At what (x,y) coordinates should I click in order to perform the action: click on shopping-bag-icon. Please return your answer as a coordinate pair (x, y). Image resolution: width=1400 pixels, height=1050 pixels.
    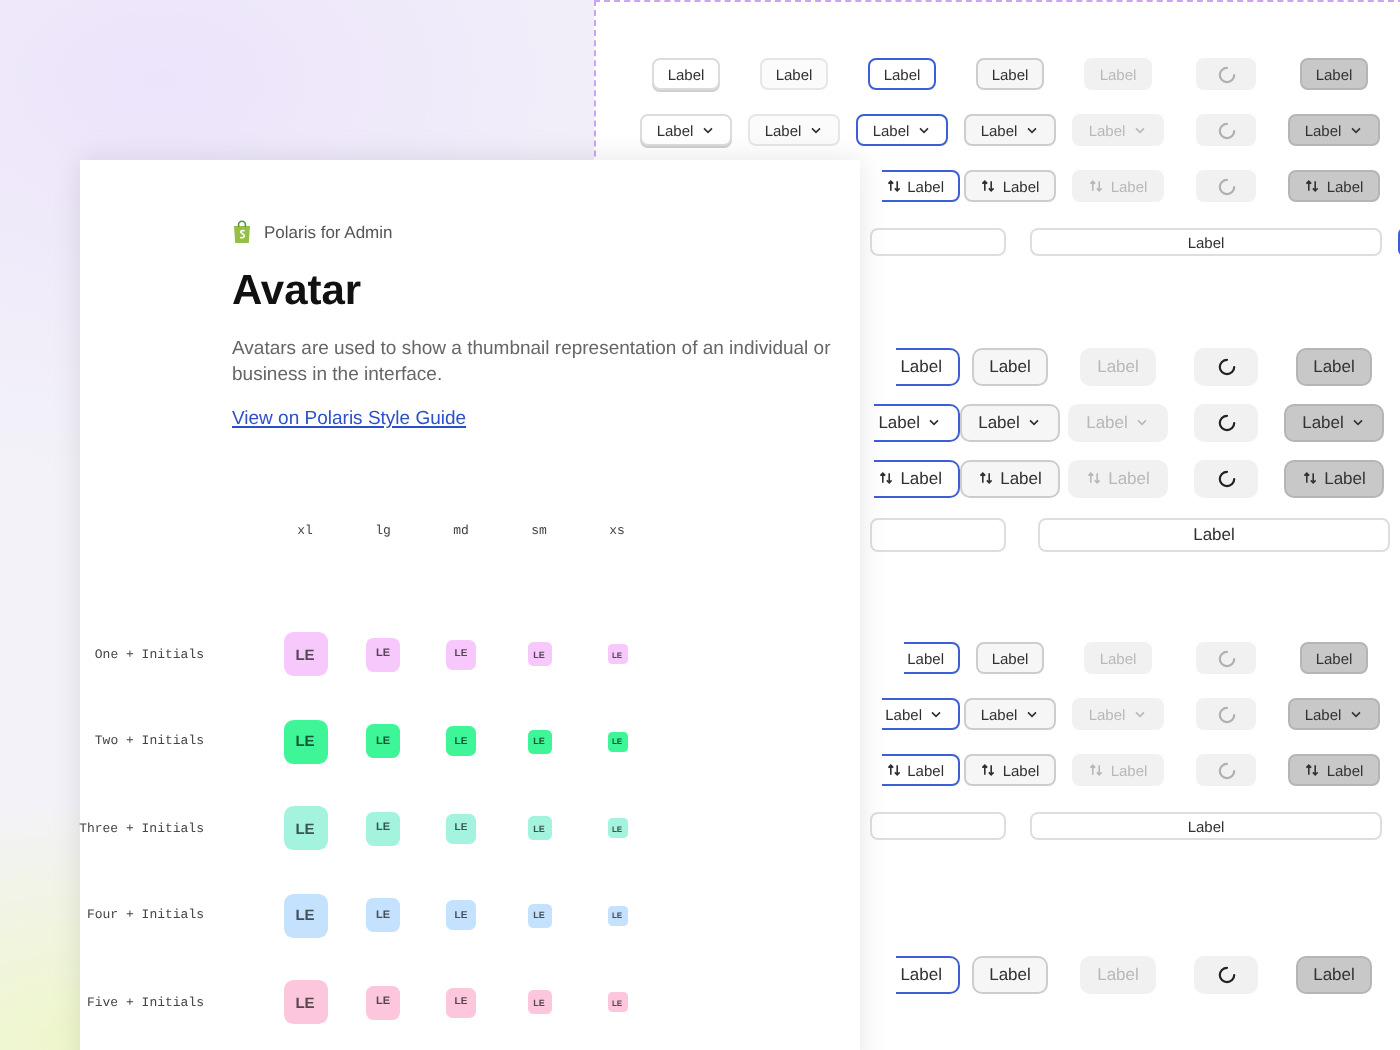
    Looking at the image, I should click on (242, 232).